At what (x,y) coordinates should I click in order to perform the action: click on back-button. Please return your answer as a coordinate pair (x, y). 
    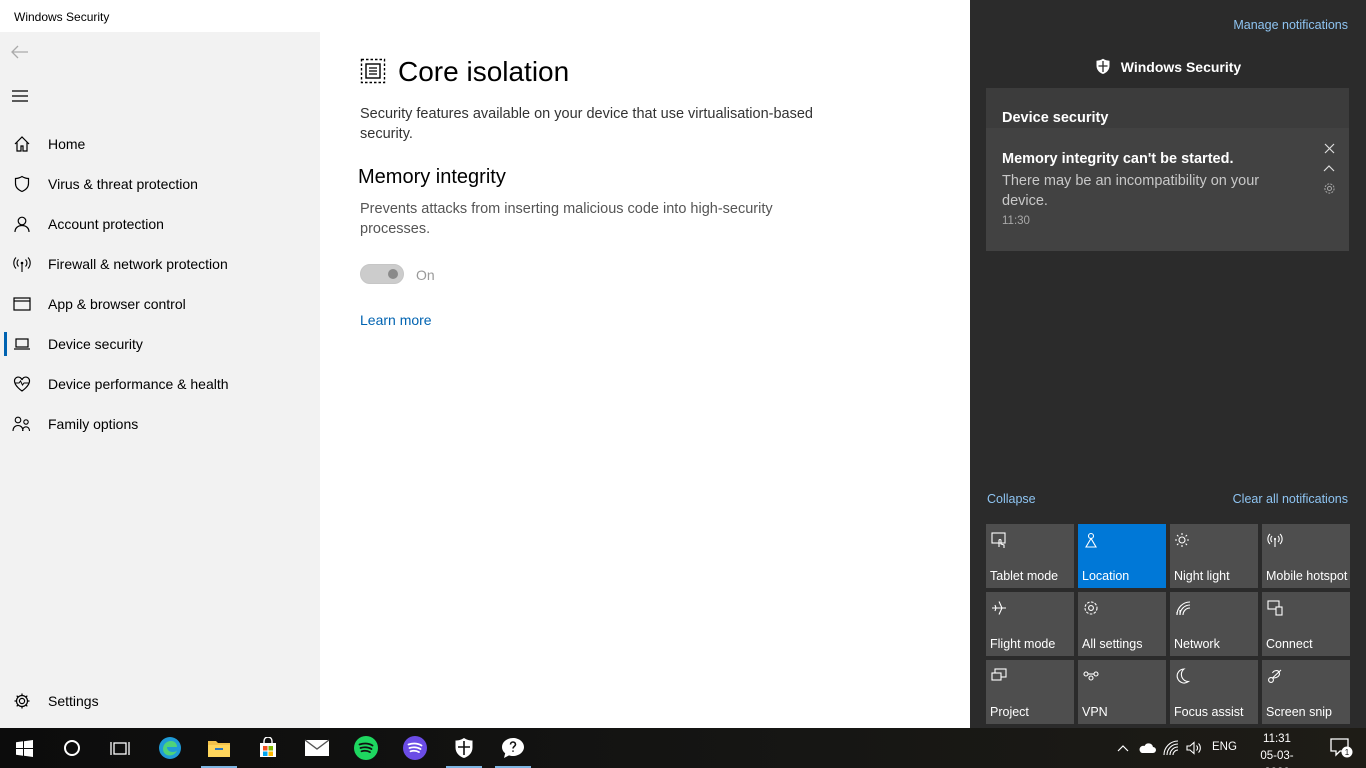
    Looking at the image, I should click on (20, 52).